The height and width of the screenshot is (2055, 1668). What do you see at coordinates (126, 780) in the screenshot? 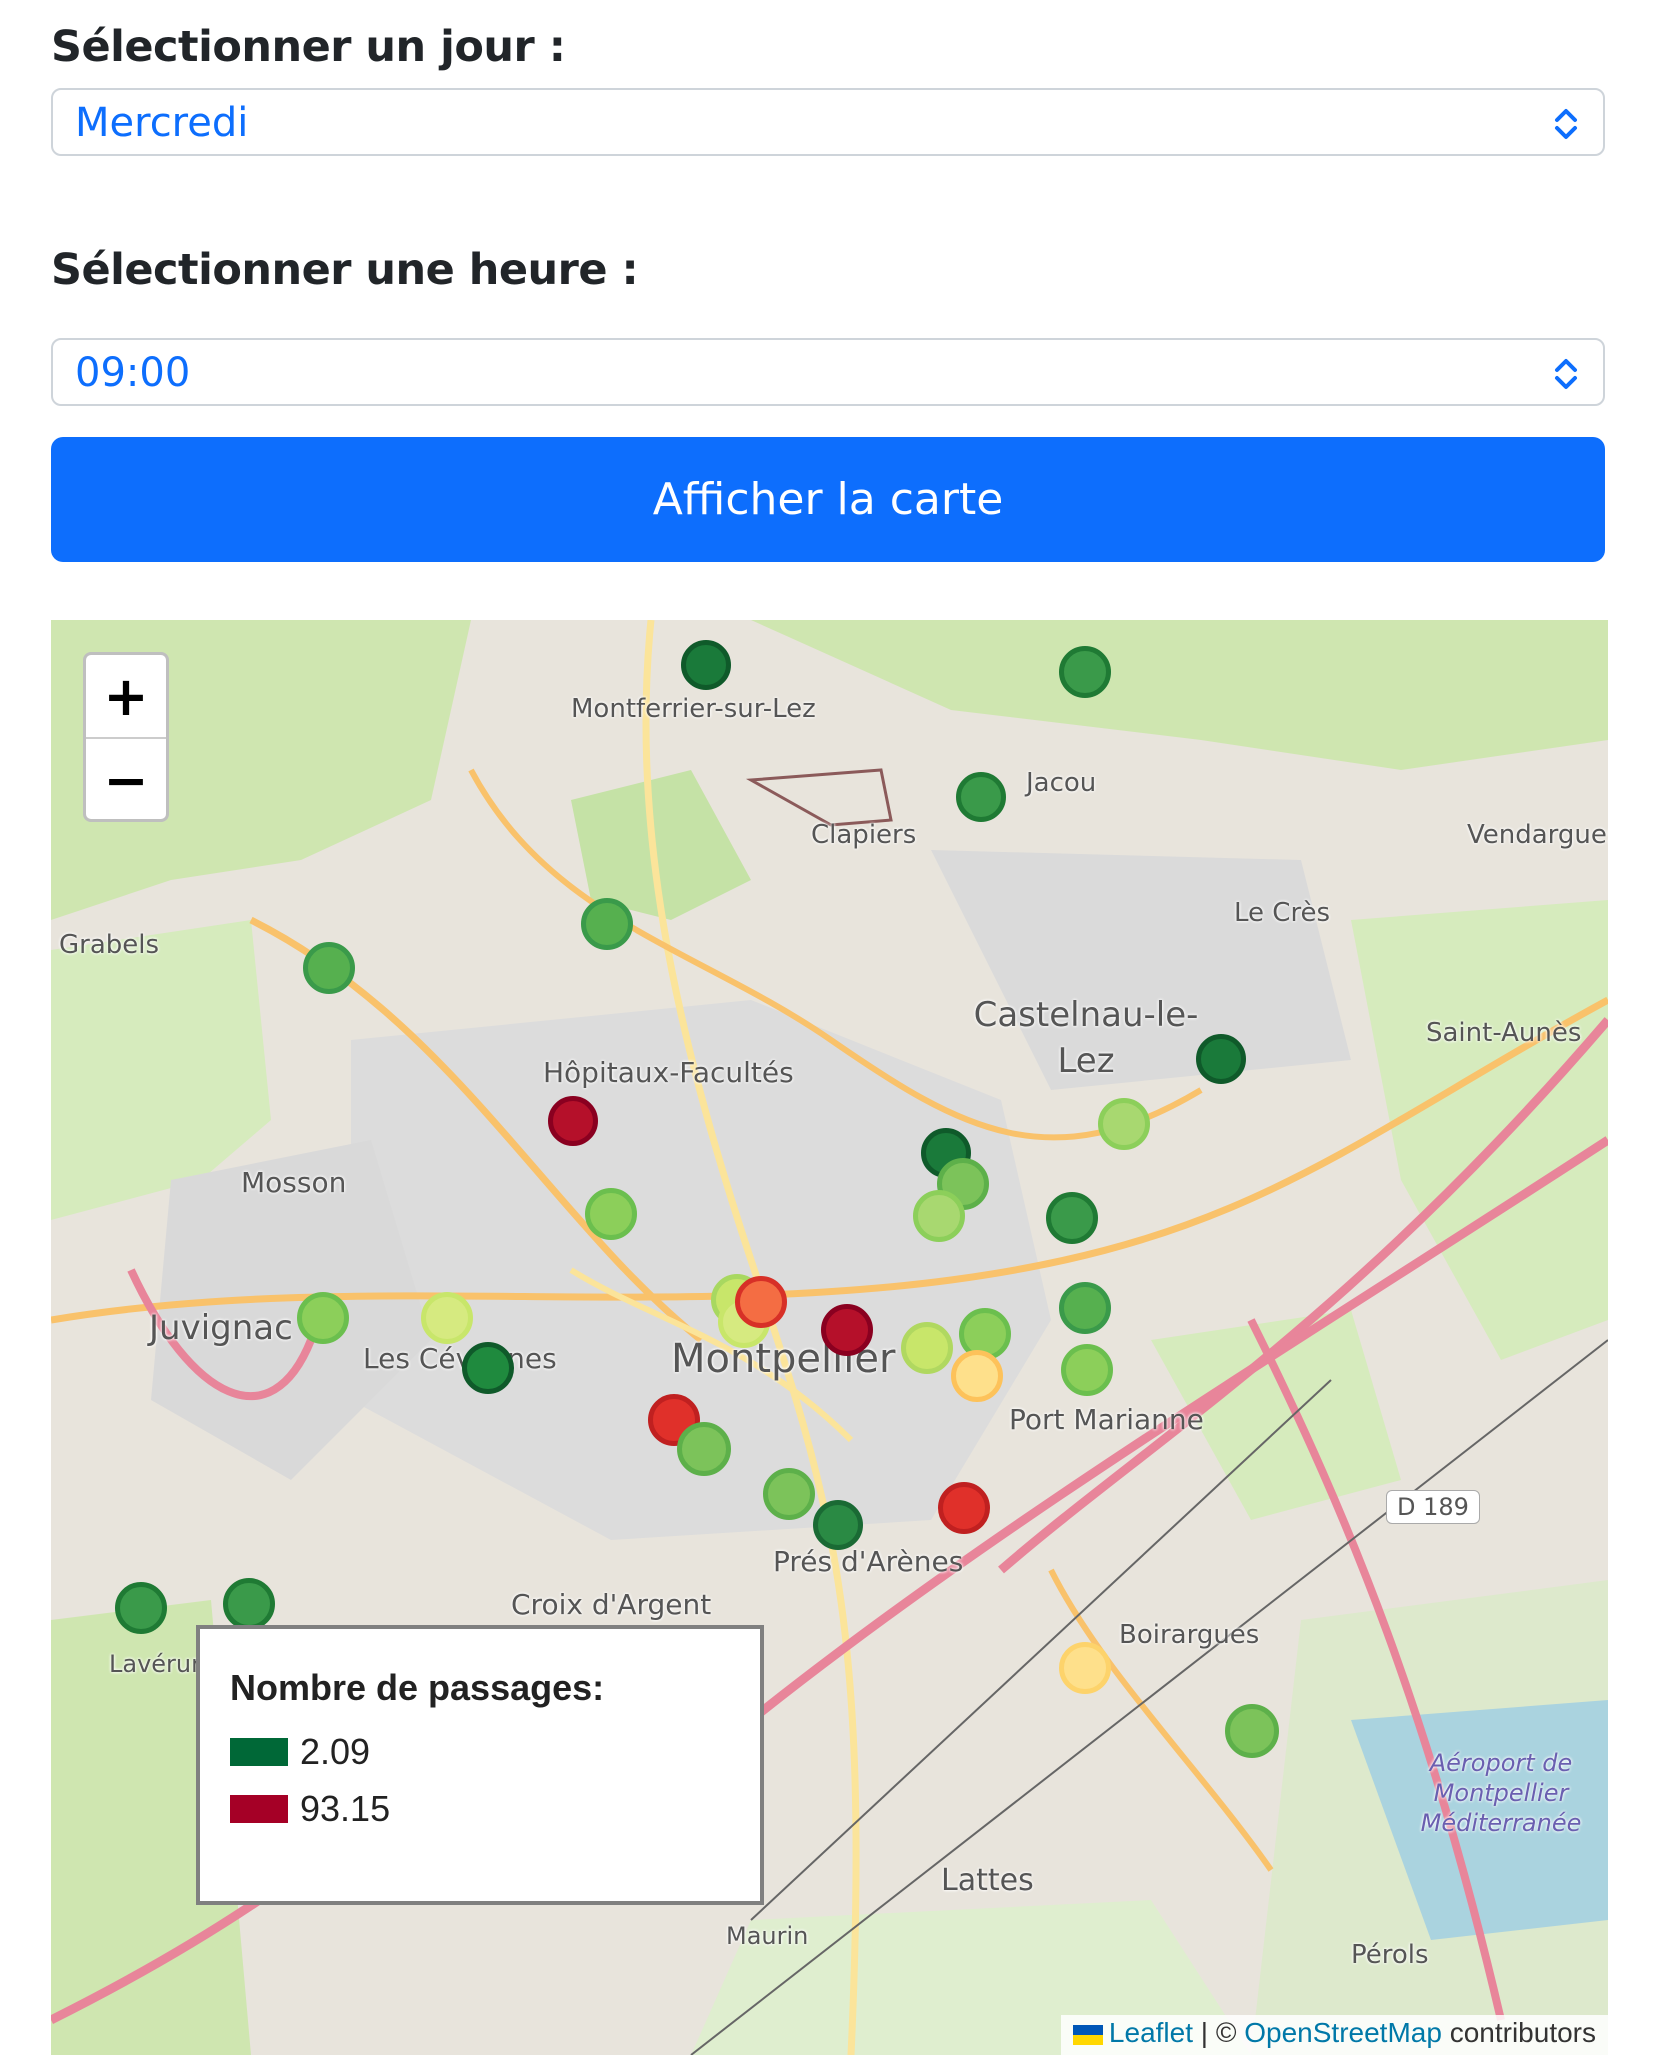
I see `zoom-out-button: −` at bounding box center [126, 780].